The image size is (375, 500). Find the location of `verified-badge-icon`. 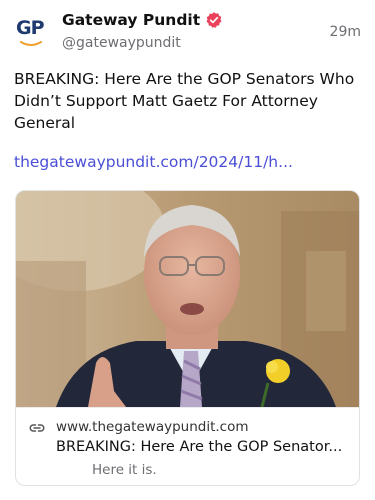

verified-badge-icon is located at coordinates (214, 20).